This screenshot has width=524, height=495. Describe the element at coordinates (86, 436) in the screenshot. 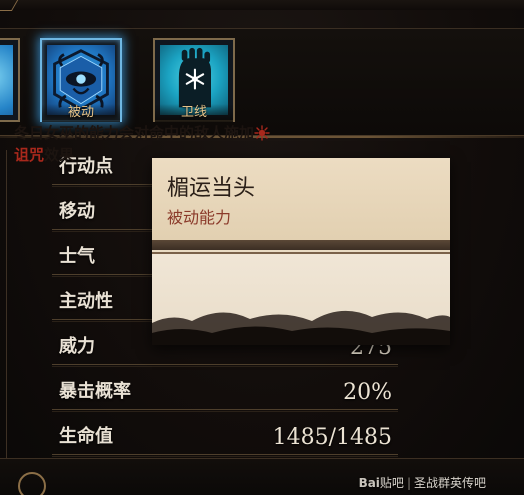

I see `stat-label: 生命值` at that location.